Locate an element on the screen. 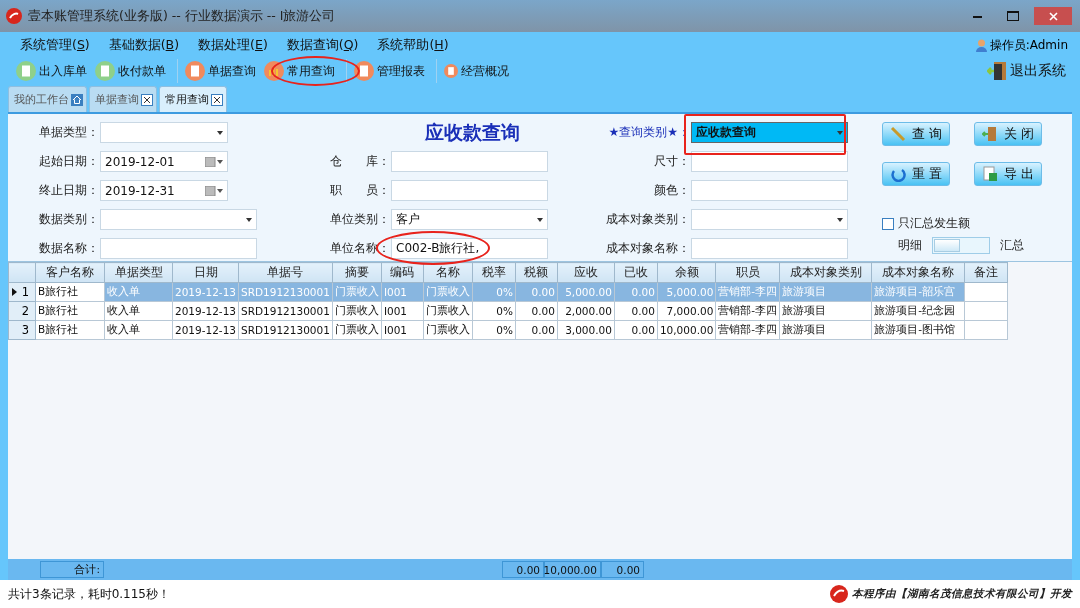  column-header: 备注 is located at coordinates (986, 272).